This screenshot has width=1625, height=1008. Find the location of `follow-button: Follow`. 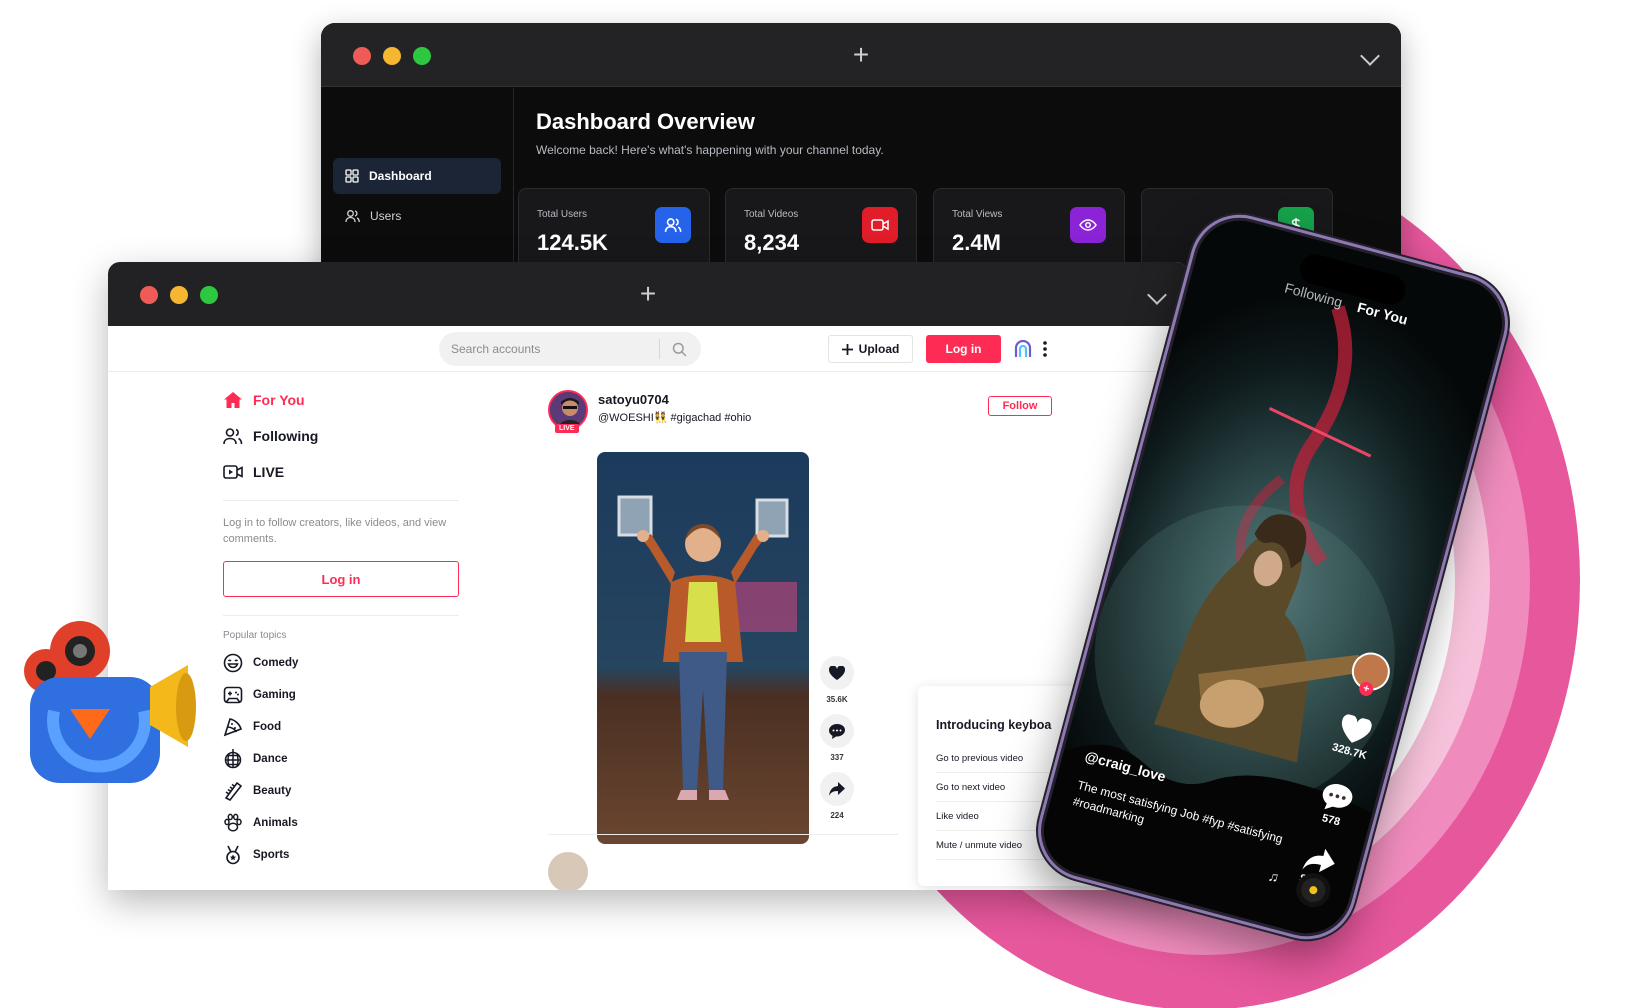

follow-button: Follow is located at coordinates (1020, 406).